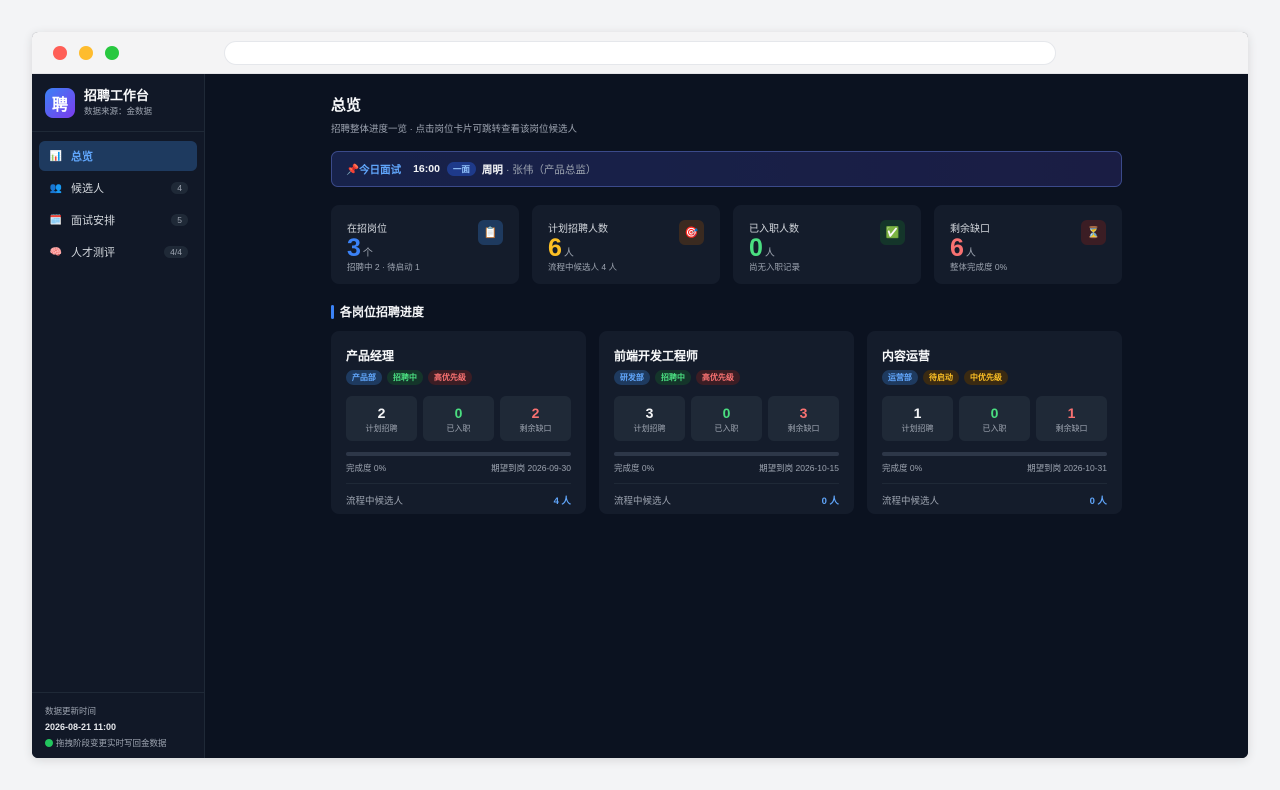  I want to click on clipboard-icon: 📋, so click(490, 232).